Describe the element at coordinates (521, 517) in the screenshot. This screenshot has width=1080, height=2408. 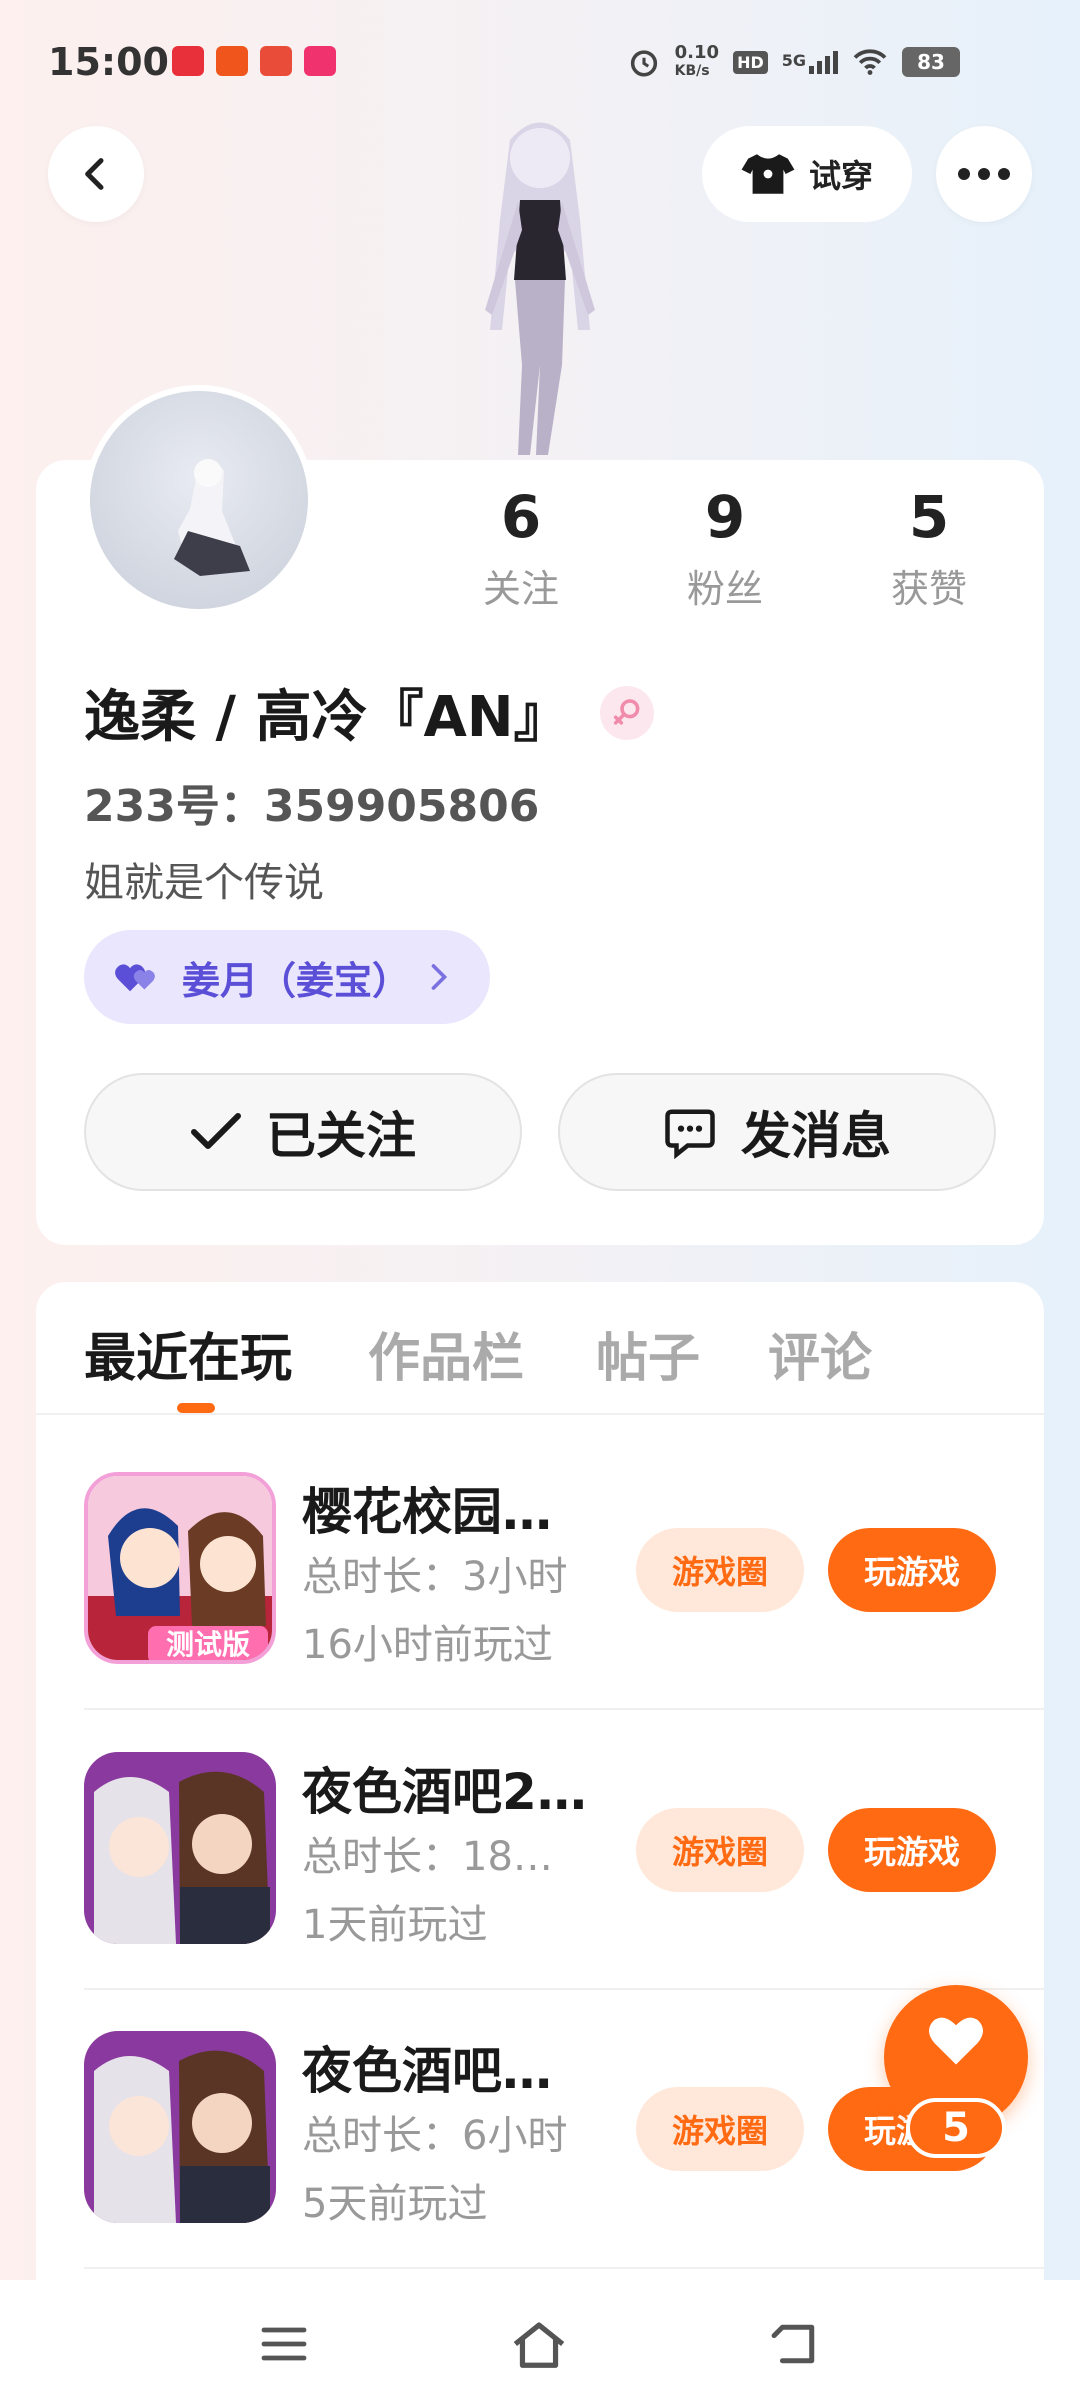
I see `stat-following-count: 6` at that location.